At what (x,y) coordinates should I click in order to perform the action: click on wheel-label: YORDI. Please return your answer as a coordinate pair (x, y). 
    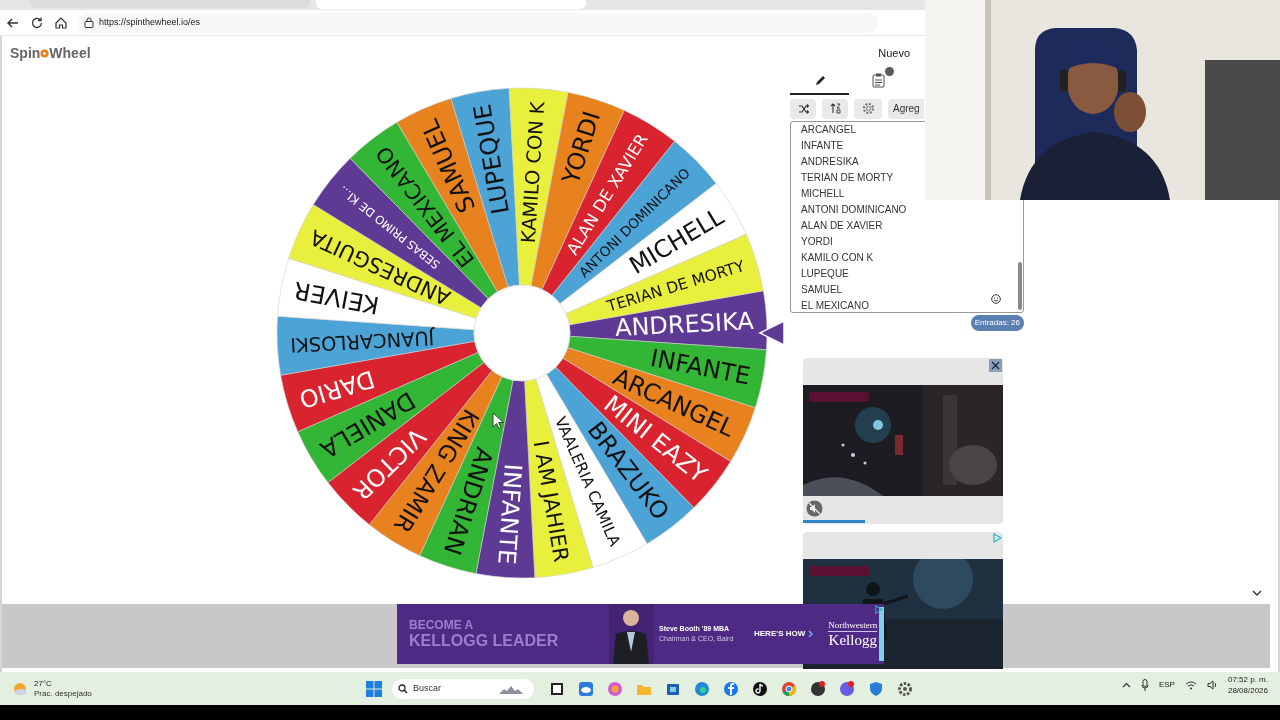
    Looking at the image, I should click on (581, 147).